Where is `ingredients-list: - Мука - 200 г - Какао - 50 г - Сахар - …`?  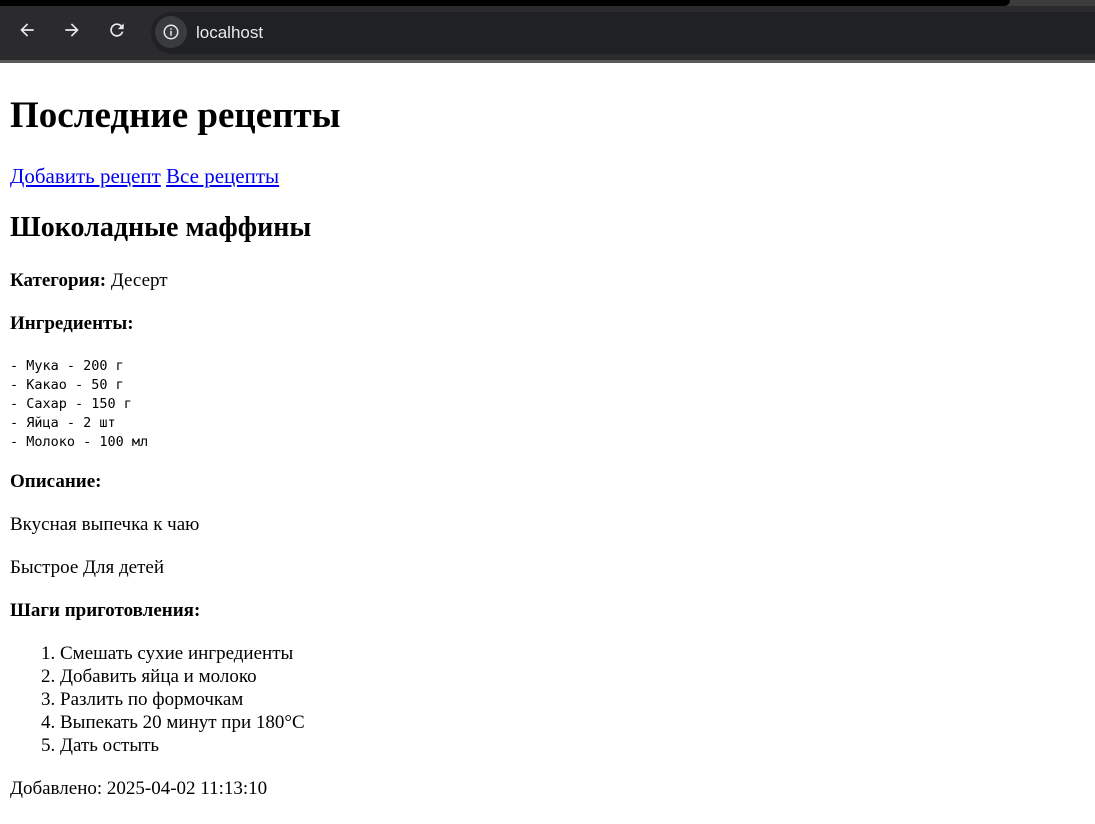
ingredients-list: - Мука - 200 г - Какао - 50 г - Сахар - … is located at coordinates (79, 404).